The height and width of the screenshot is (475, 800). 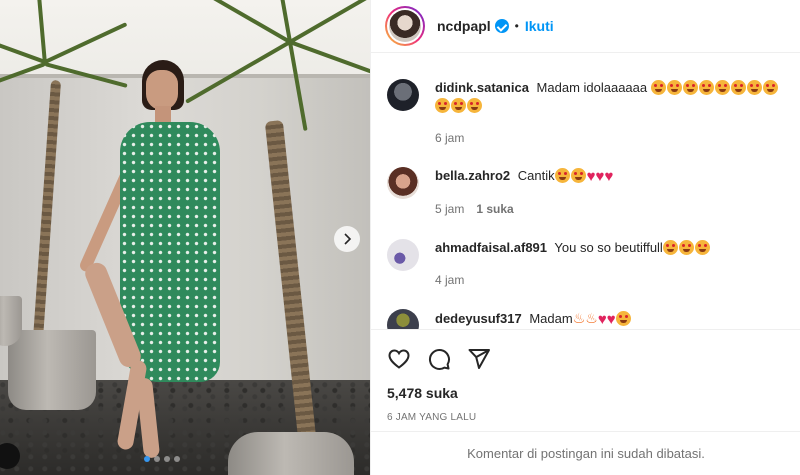 I want to click on comment-icon, so click(x=439, y=359).